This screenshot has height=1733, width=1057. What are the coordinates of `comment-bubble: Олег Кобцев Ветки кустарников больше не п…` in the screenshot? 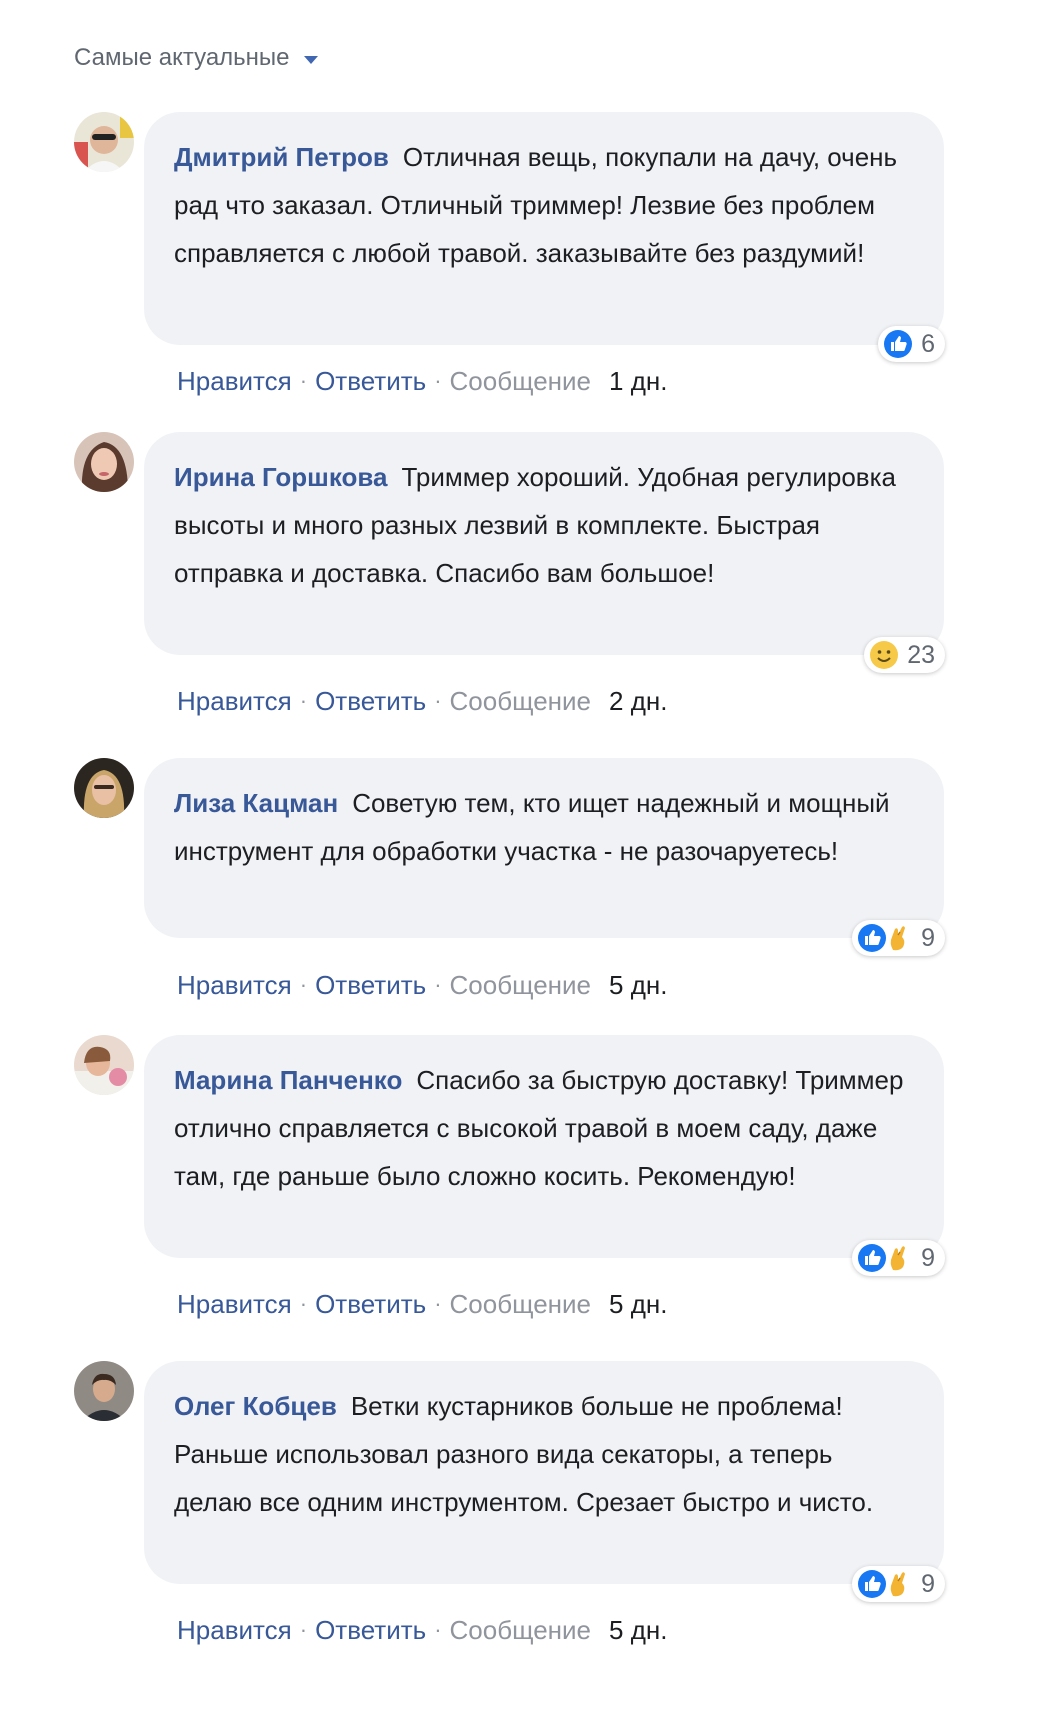 It's located at (544, 1481).